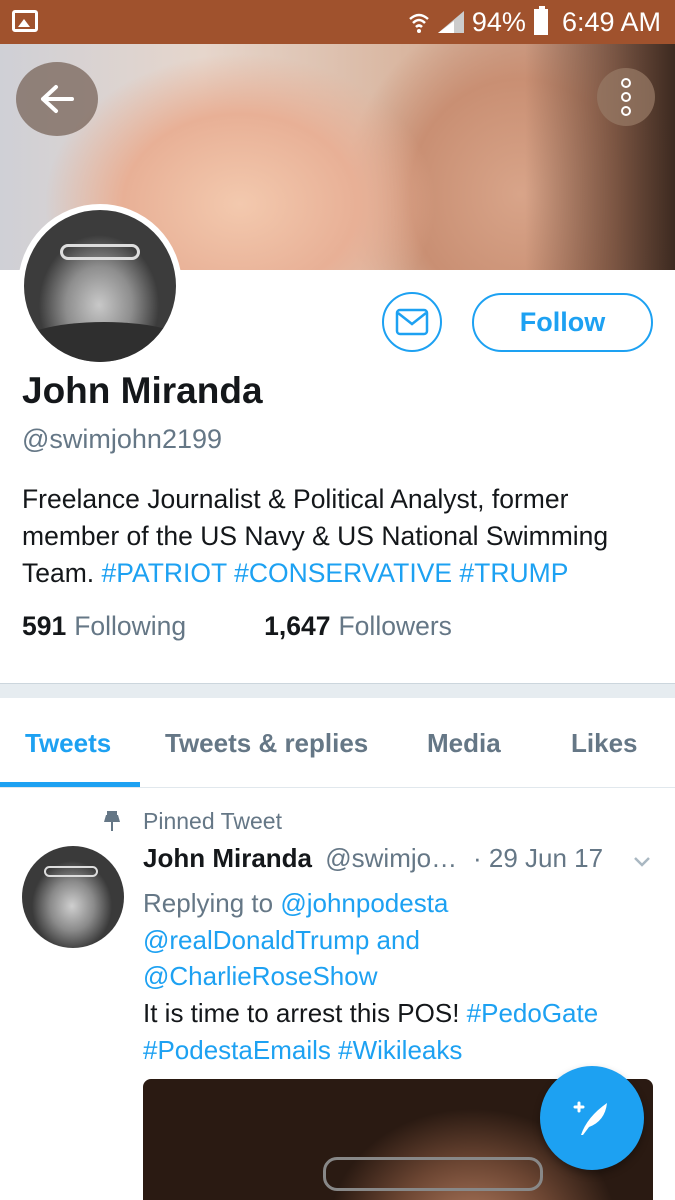  I want to click on compose-tweet-icon, so click(590, 1118).